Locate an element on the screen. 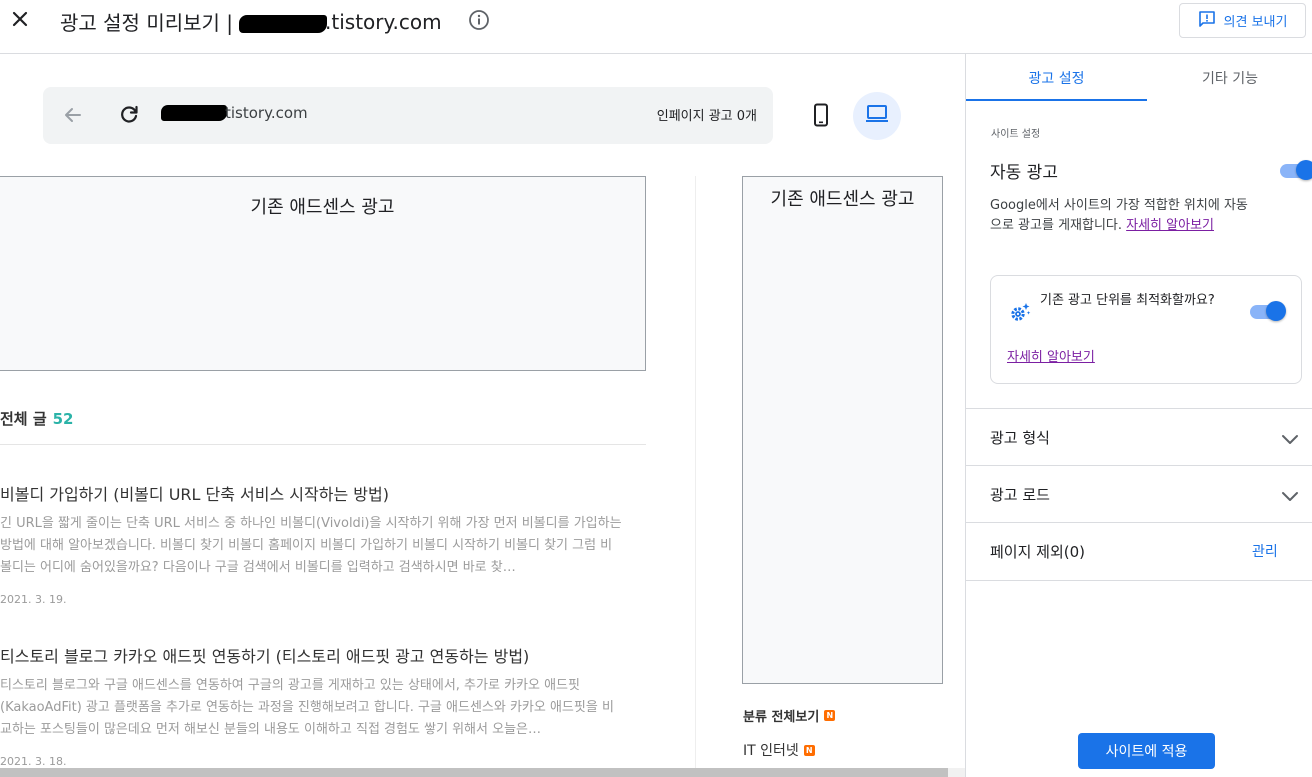 The height and width of the screenshot is (777, 1312). category-head-label: 분류 전체보기 is located at coordinates (781, 717).